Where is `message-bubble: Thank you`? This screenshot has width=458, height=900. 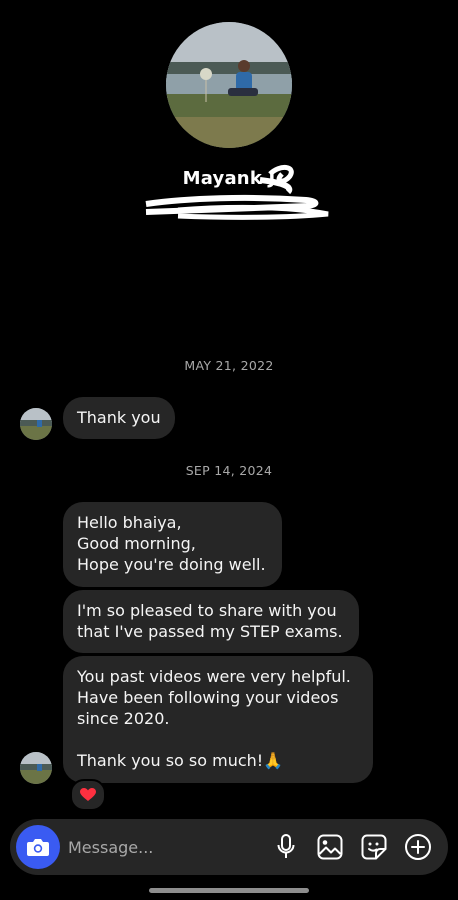
message-bubble: Thank you is located at coordinates (119, 418).